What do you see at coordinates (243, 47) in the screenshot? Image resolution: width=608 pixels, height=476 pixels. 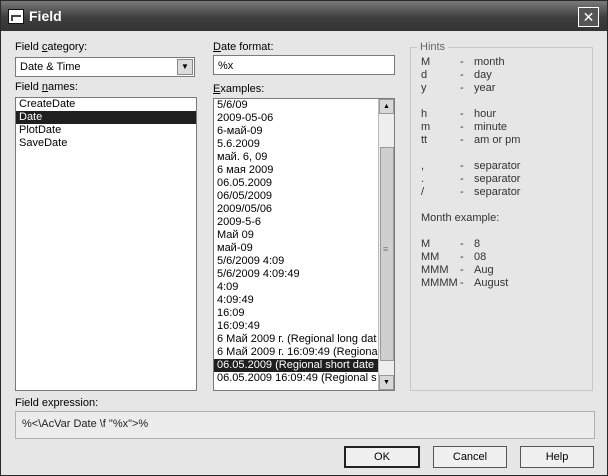 I see `date-format-label: Date format:` at bounding box center [243, 47].